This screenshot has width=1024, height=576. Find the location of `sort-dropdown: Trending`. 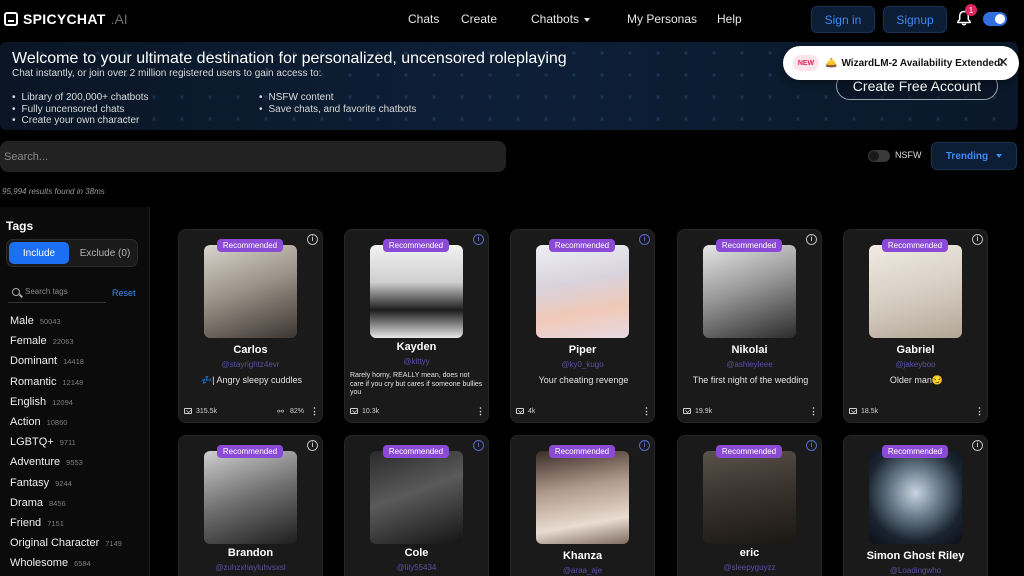

sort-dropdown: Trending is located at coordinates (974, 156).